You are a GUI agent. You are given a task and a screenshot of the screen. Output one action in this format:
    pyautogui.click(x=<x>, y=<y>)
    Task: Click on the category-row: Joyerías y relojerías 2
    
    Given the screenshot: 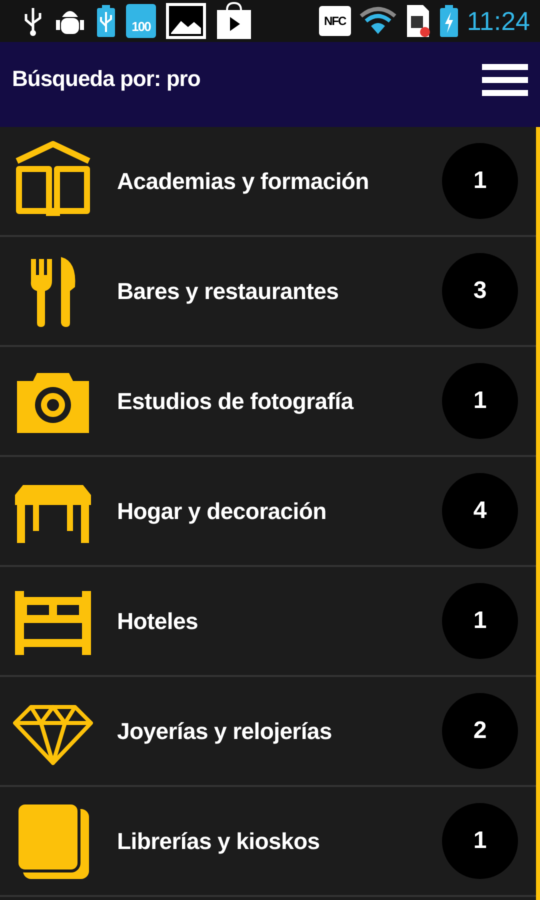 What is the action you would take?
    pyautogui.click(x=268, y=732)
    